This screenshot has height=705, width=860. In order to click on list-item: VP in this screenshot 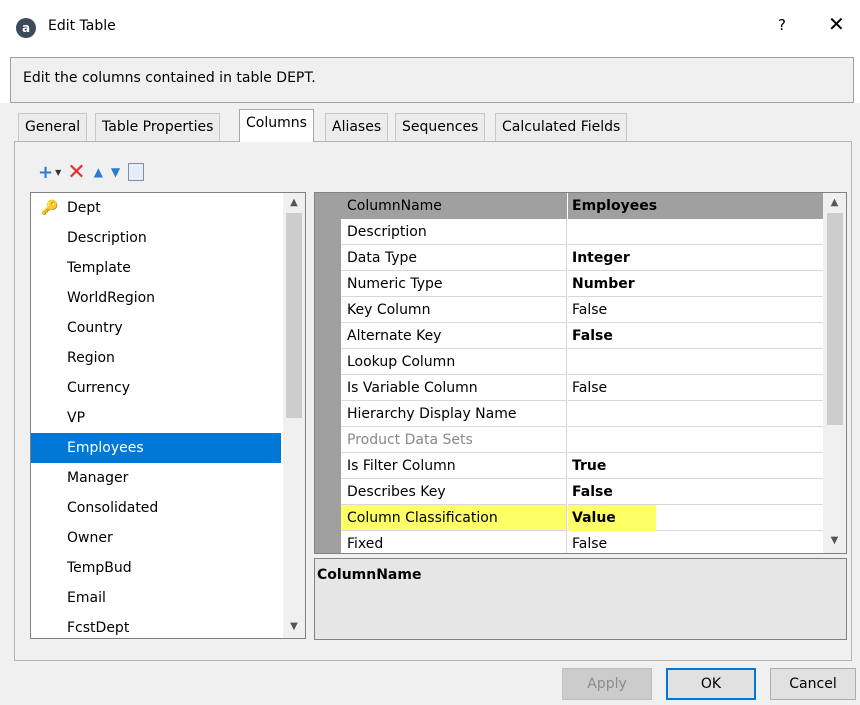, I will do `click(156, 418)`.